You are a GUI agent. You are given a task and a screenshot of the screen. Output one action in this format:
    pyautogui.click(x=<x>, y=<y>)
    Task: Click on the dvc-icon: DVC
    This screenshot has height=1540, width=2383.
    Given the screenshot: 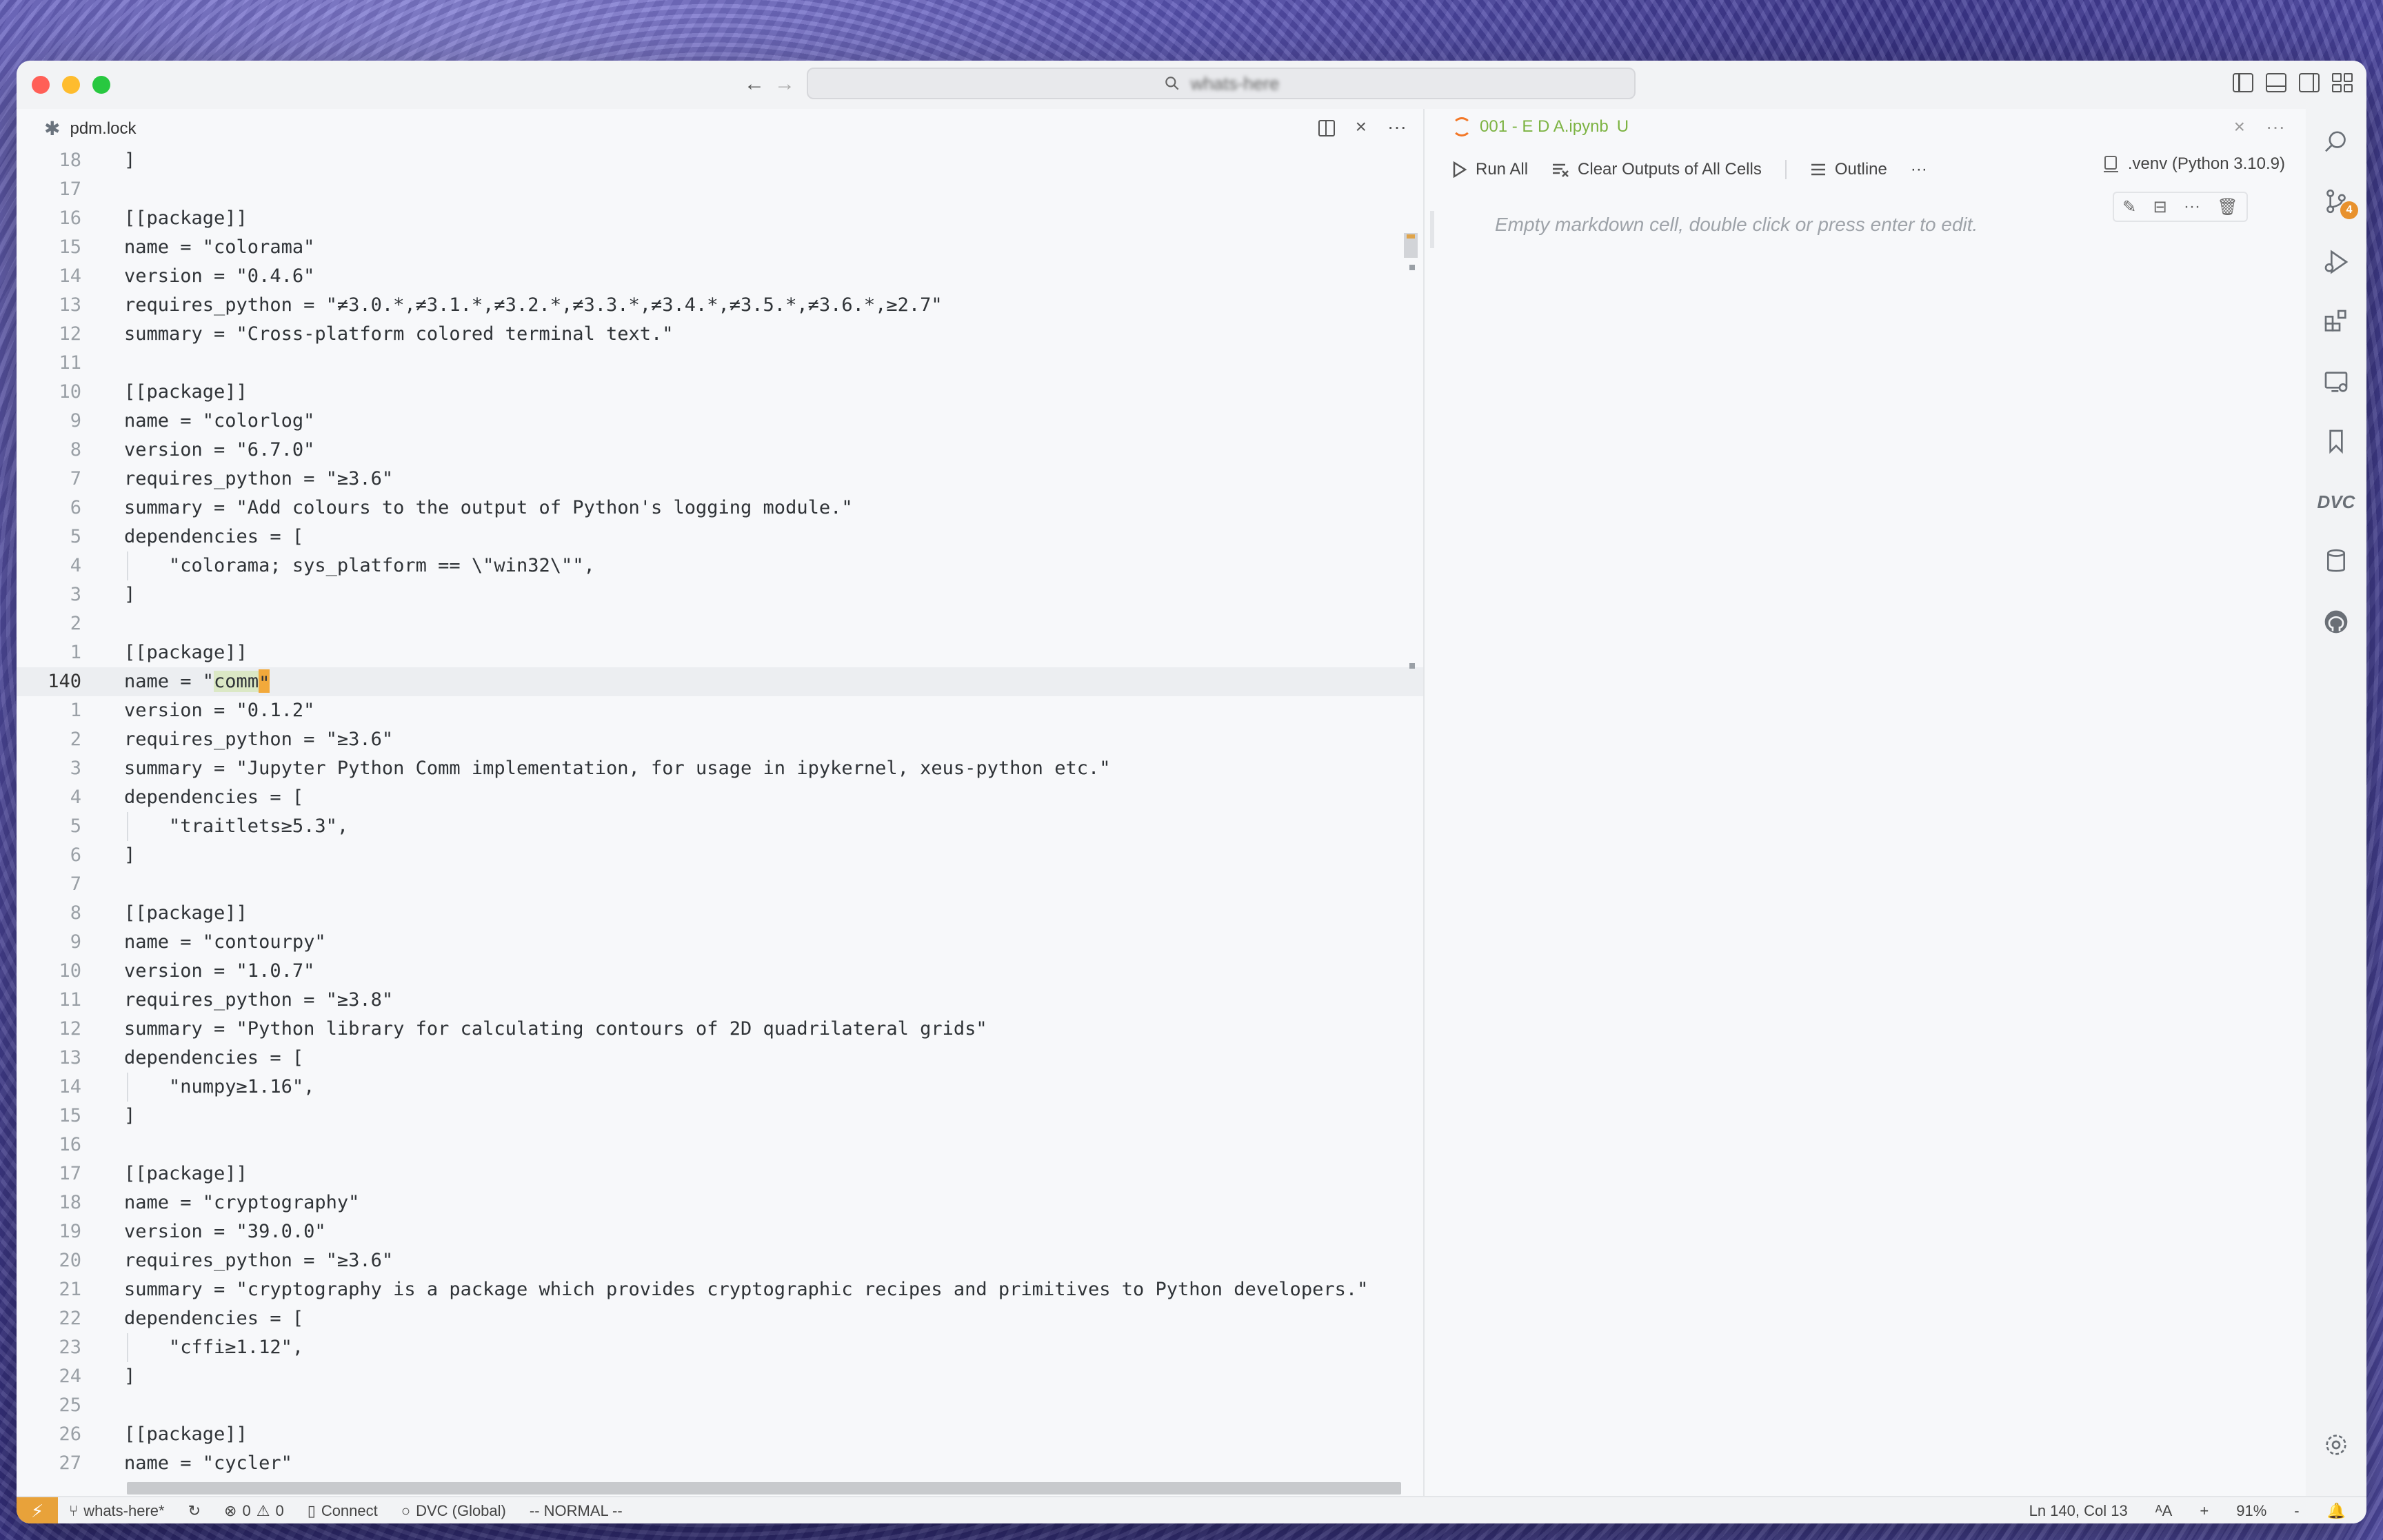 What is the action you would take?
    pyautogui.click(x=2336, y=502)
    